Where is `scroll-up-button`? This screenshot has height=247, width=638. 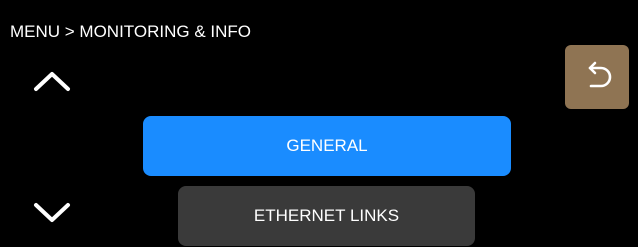
scroll-up-button is located at coordinates (52, 81).